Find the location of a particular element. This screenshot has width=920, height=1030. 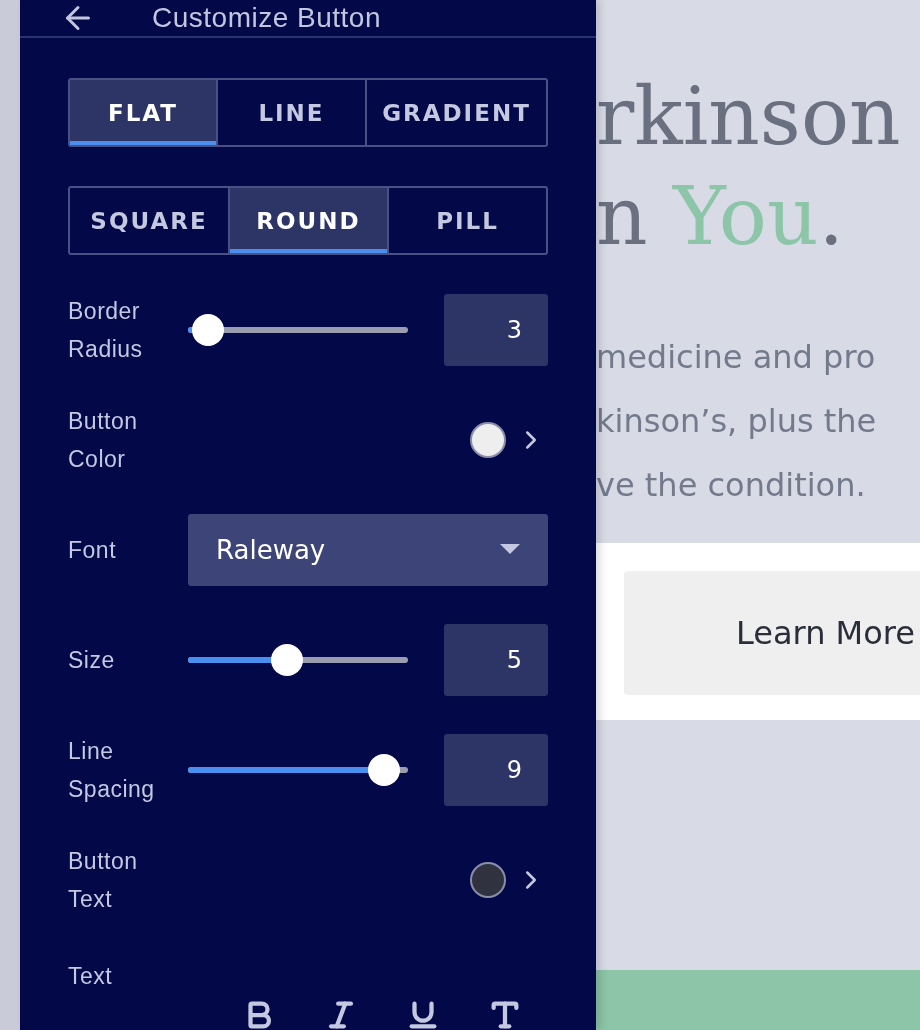

segment-tab: FLAT is located at coordinates (144, 112).